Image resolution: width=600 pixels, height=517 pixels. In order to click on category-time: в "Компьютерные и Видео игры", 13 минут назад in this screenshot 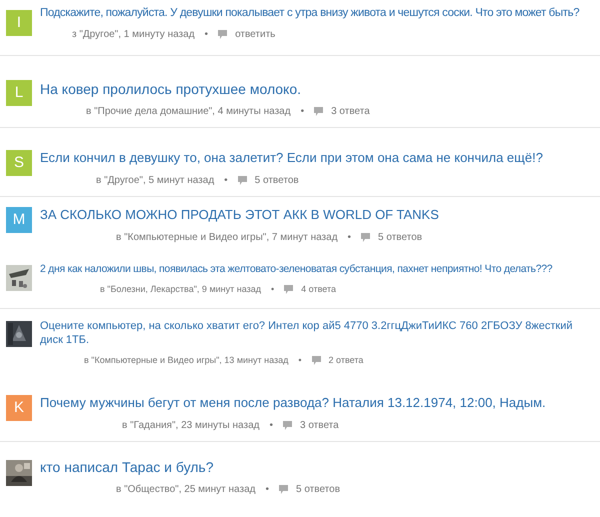, I will do `click(186, 360)`.